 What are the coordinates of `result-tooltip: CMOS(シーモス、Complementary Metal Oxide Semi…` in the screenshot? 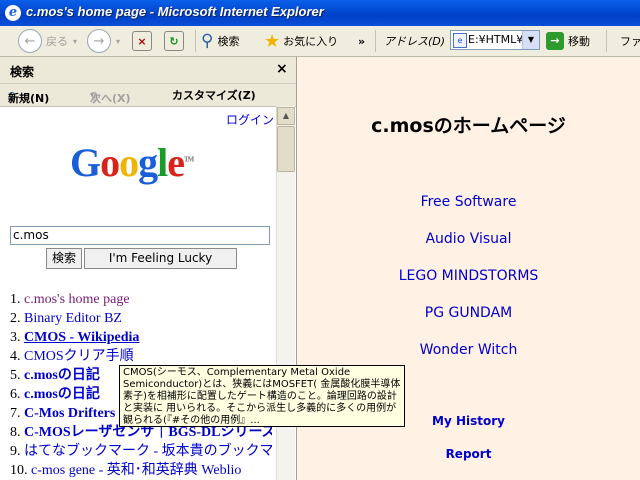 It's located at (262, 396).